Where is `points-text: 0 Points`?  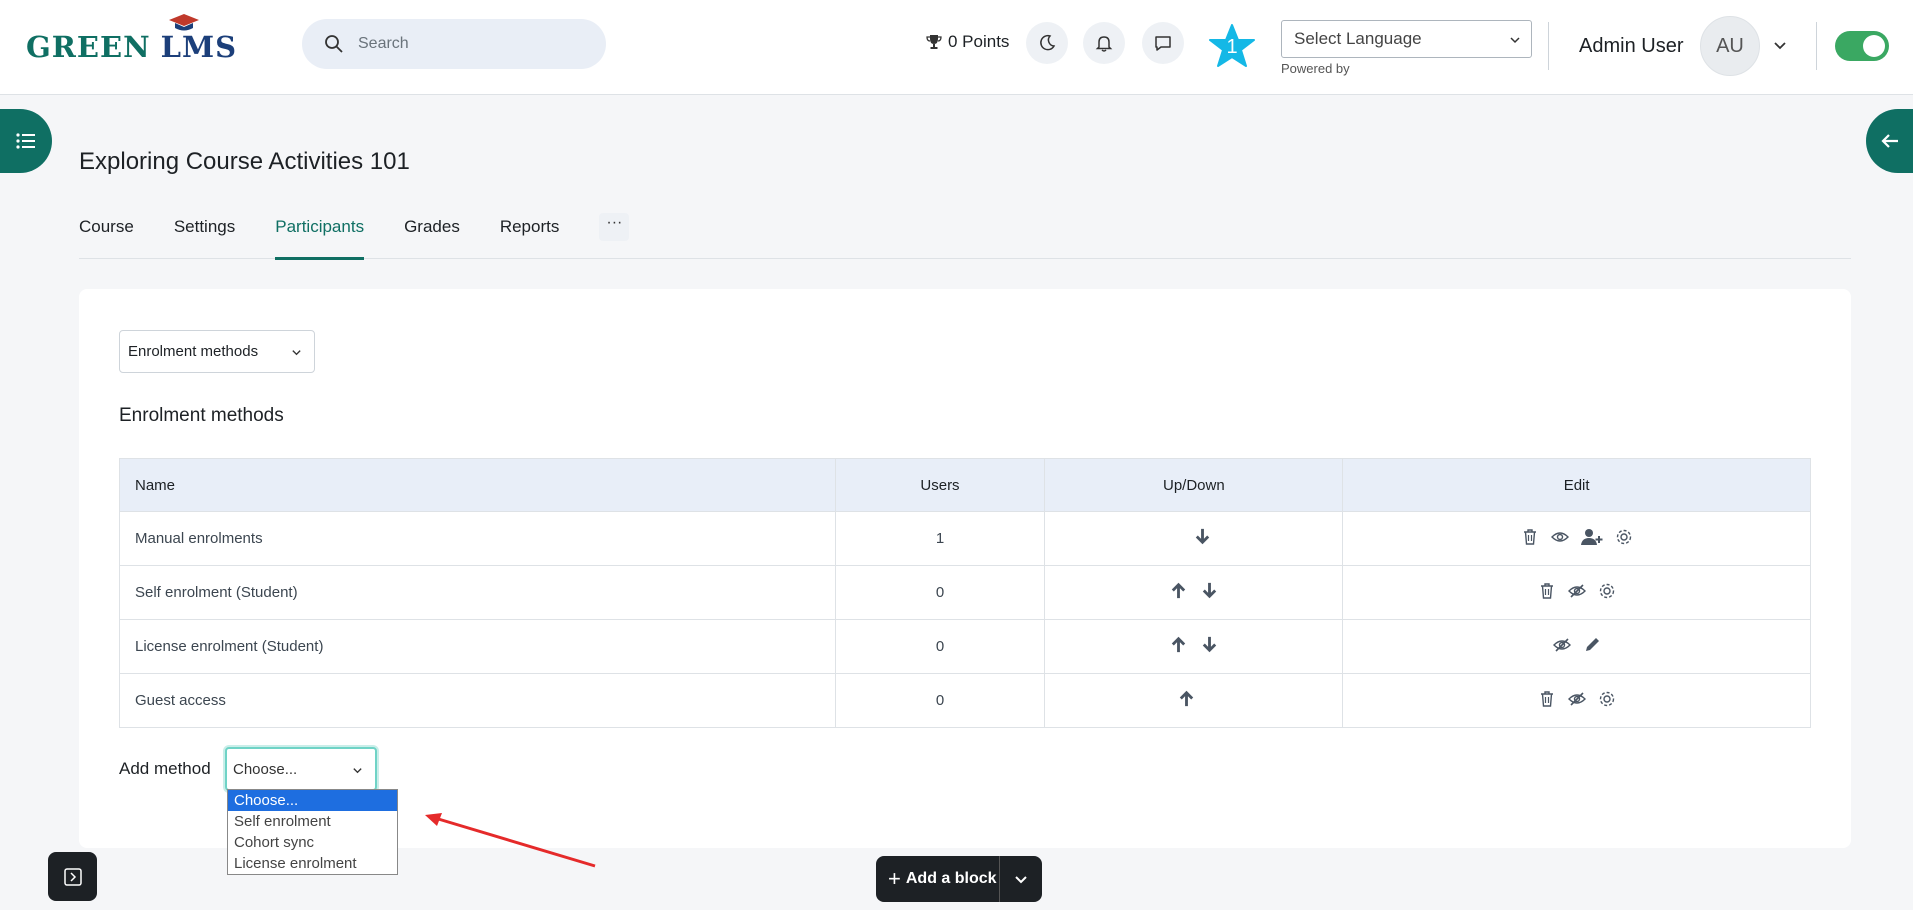
points-text: 0 Points is located at coordinates (979, 41).